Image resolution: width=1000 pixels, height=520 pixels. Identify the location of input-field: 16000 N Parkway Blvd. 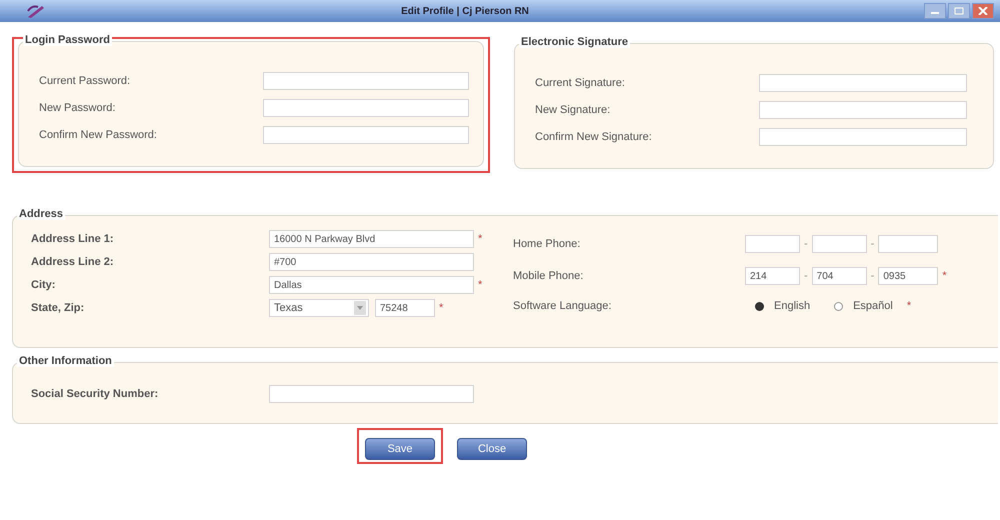
(371, 239).